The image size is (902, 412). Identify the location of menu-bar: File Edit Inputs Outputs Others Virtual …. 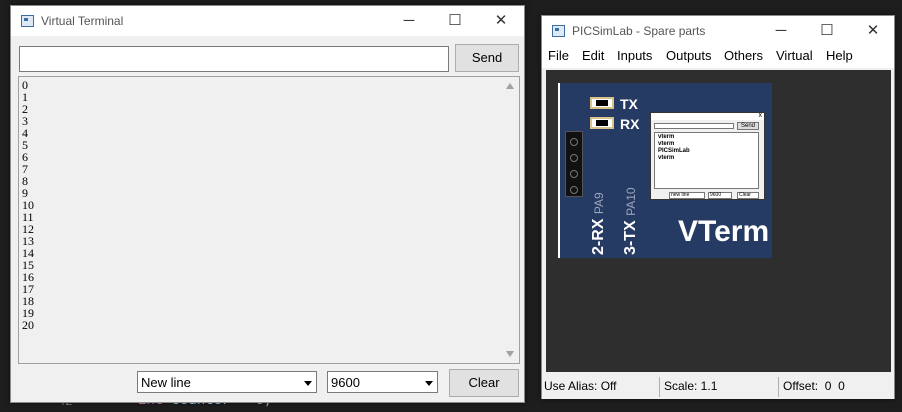
(718, 57).